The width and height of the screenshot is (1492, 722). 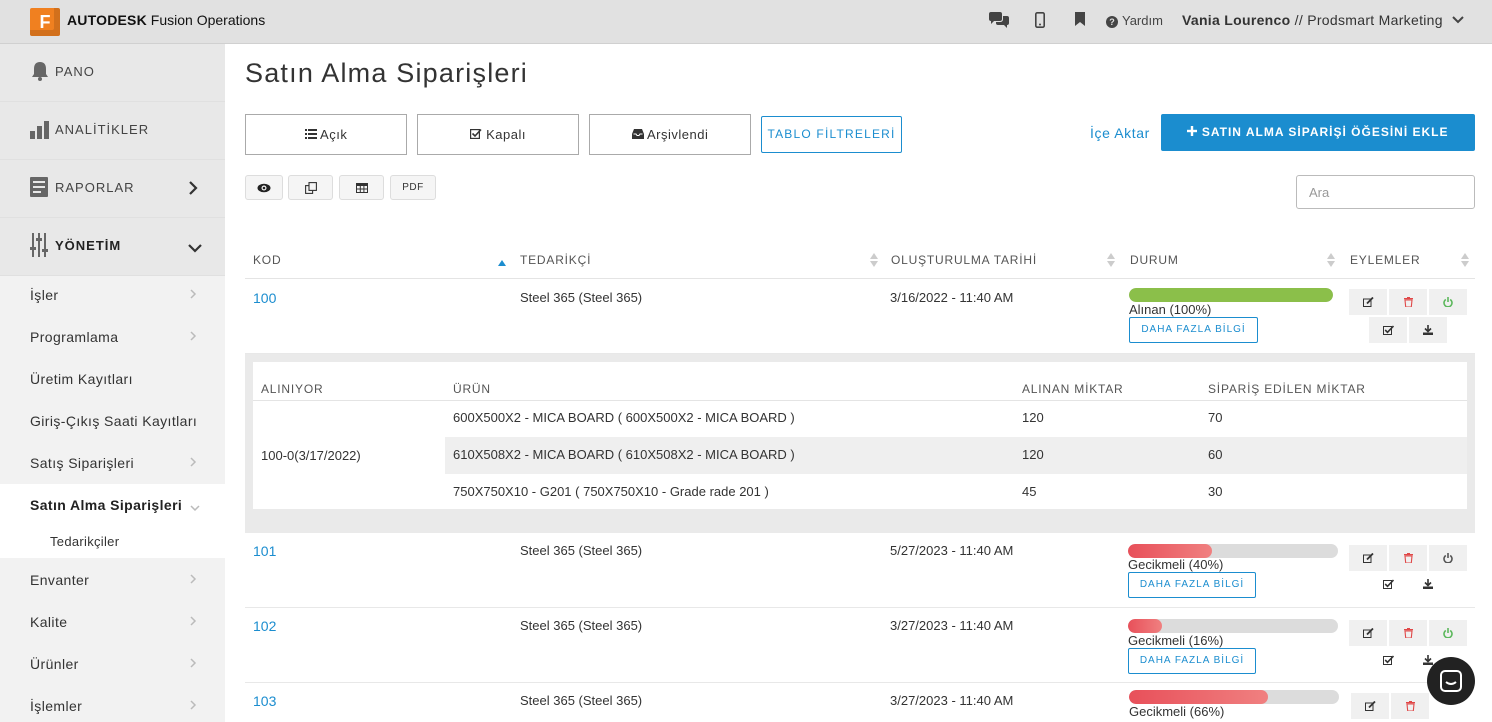 I want to click on order-code-link: 103, so click(x=264, y=701).